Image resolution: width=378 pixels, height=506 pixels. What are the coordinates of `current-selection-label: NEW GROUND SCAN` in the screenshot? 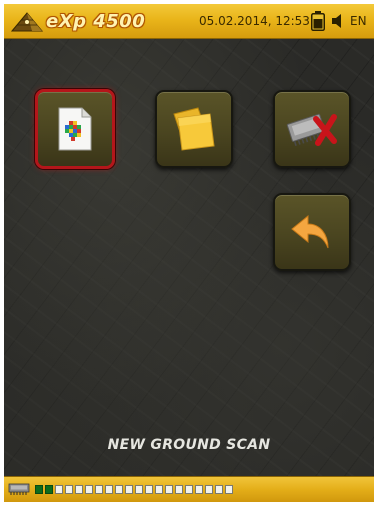 It's located at (189, 445).